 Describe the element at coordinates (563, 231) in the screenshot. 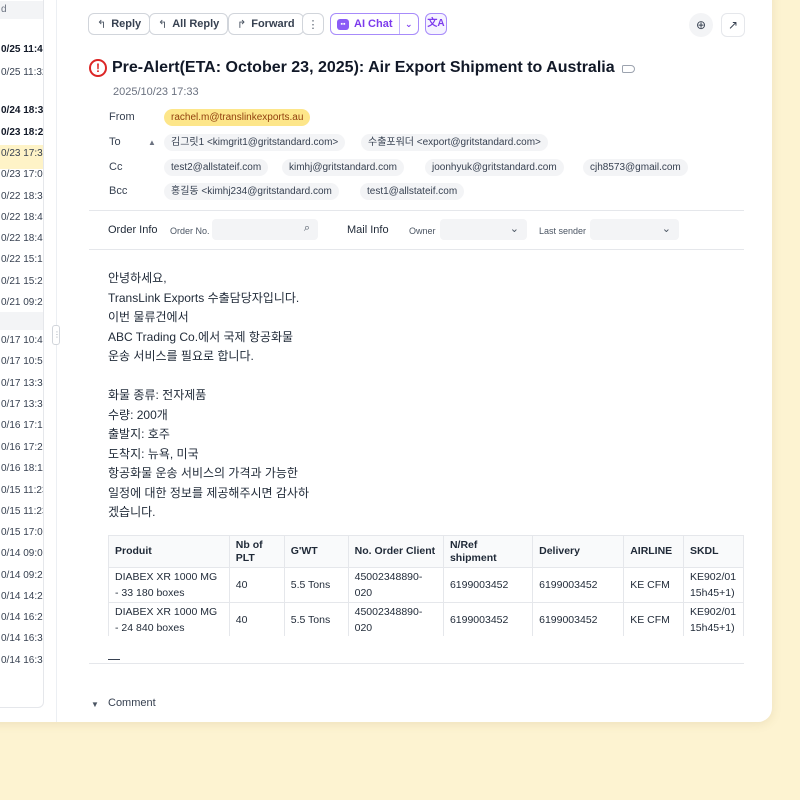

I see `last-sender-label: Last sender` at that location.